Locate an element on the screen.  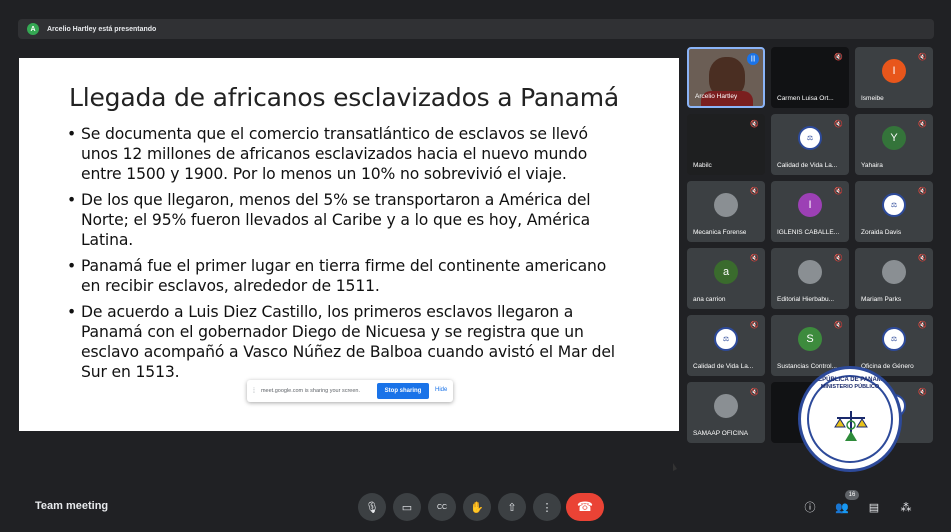
camera-button: ▭ is located at coordinates (407, 507).